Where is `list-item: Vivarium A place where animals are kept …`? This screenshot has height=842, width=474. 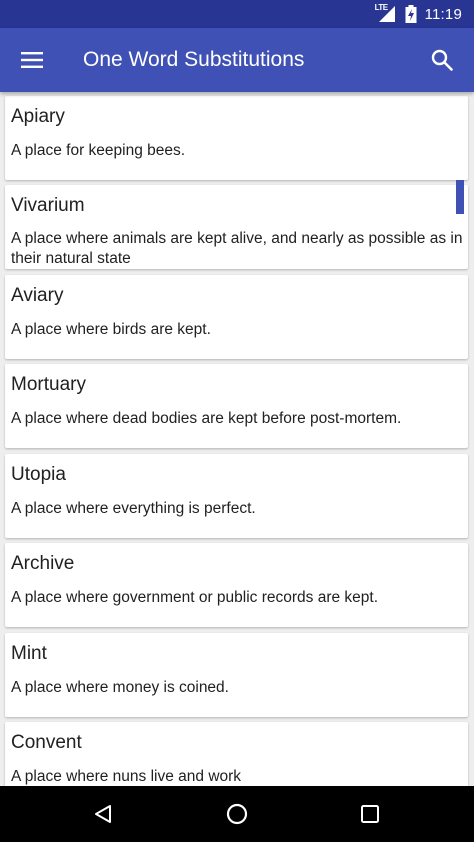
list-item: Vivarium A place where animals are kept … is located at coordinates (236, 227).